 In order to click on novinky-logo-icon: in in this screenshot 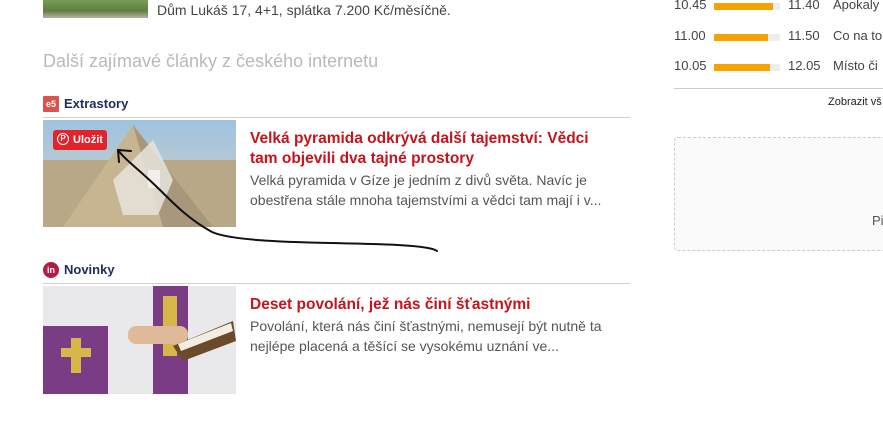, I will do `click(51, 270)`.